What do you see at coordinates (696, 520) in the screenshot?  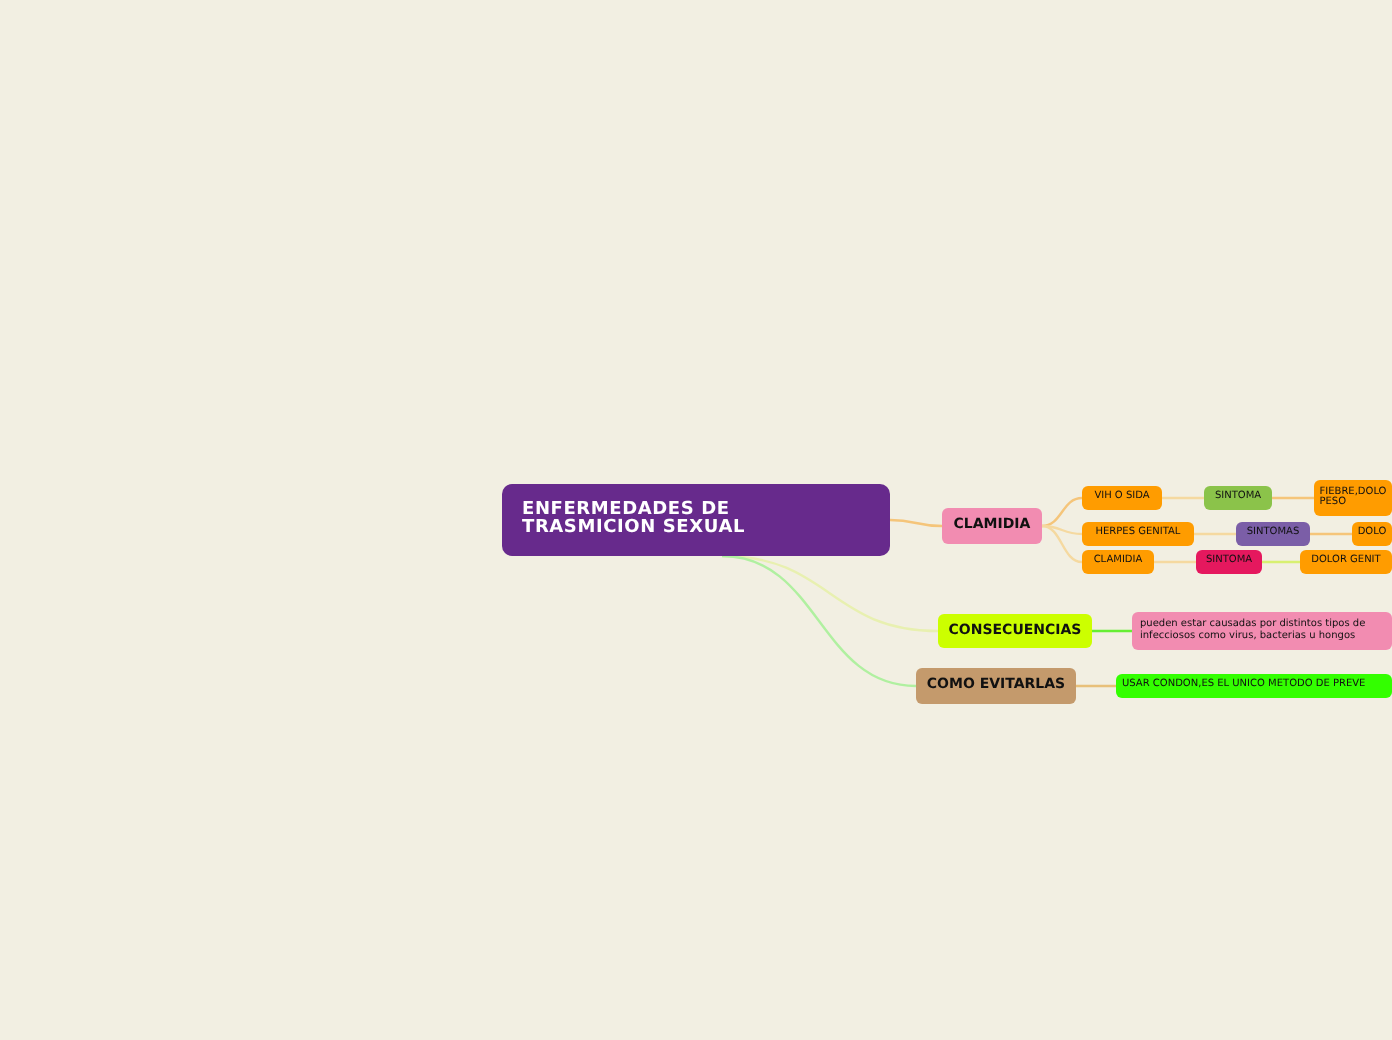 I see `central-topic: ENFERMEDADES DE TRASMICION SEXUAL` at bounding box center [696, 520].